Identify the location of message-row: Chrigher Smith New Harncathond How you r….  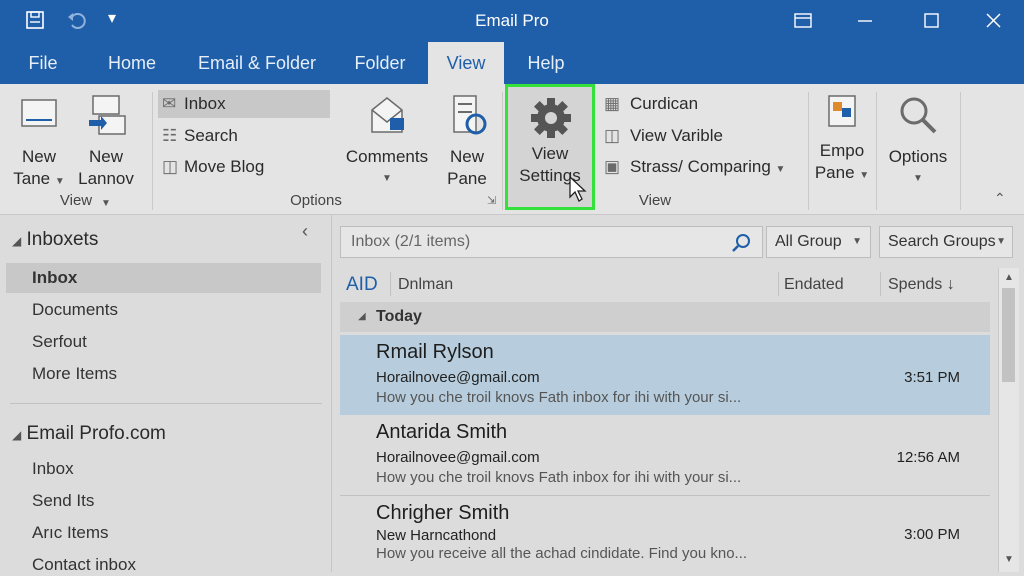
(665, 536).